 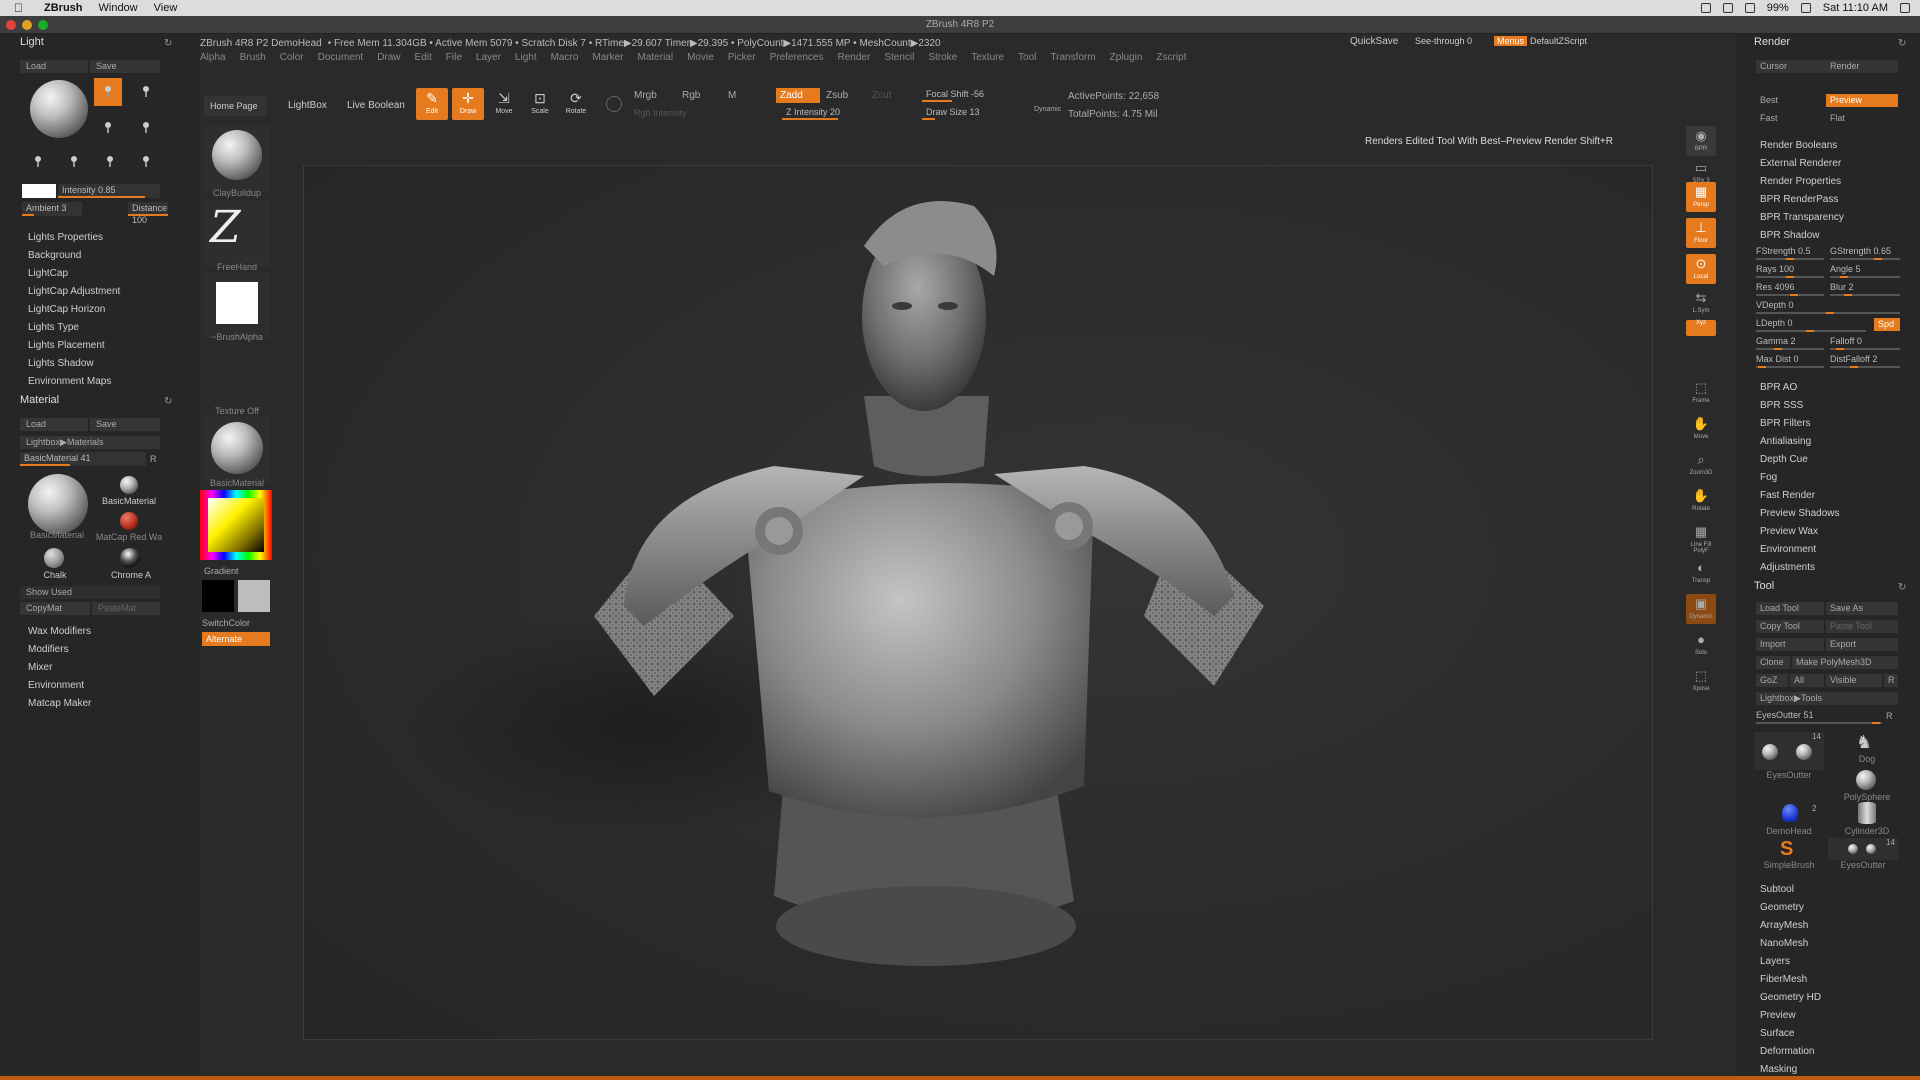 What do you see at coordinates (1701, 328) in the screenshot?
I see `xyz-button: Xyz` at bounding box center [1701, 328].